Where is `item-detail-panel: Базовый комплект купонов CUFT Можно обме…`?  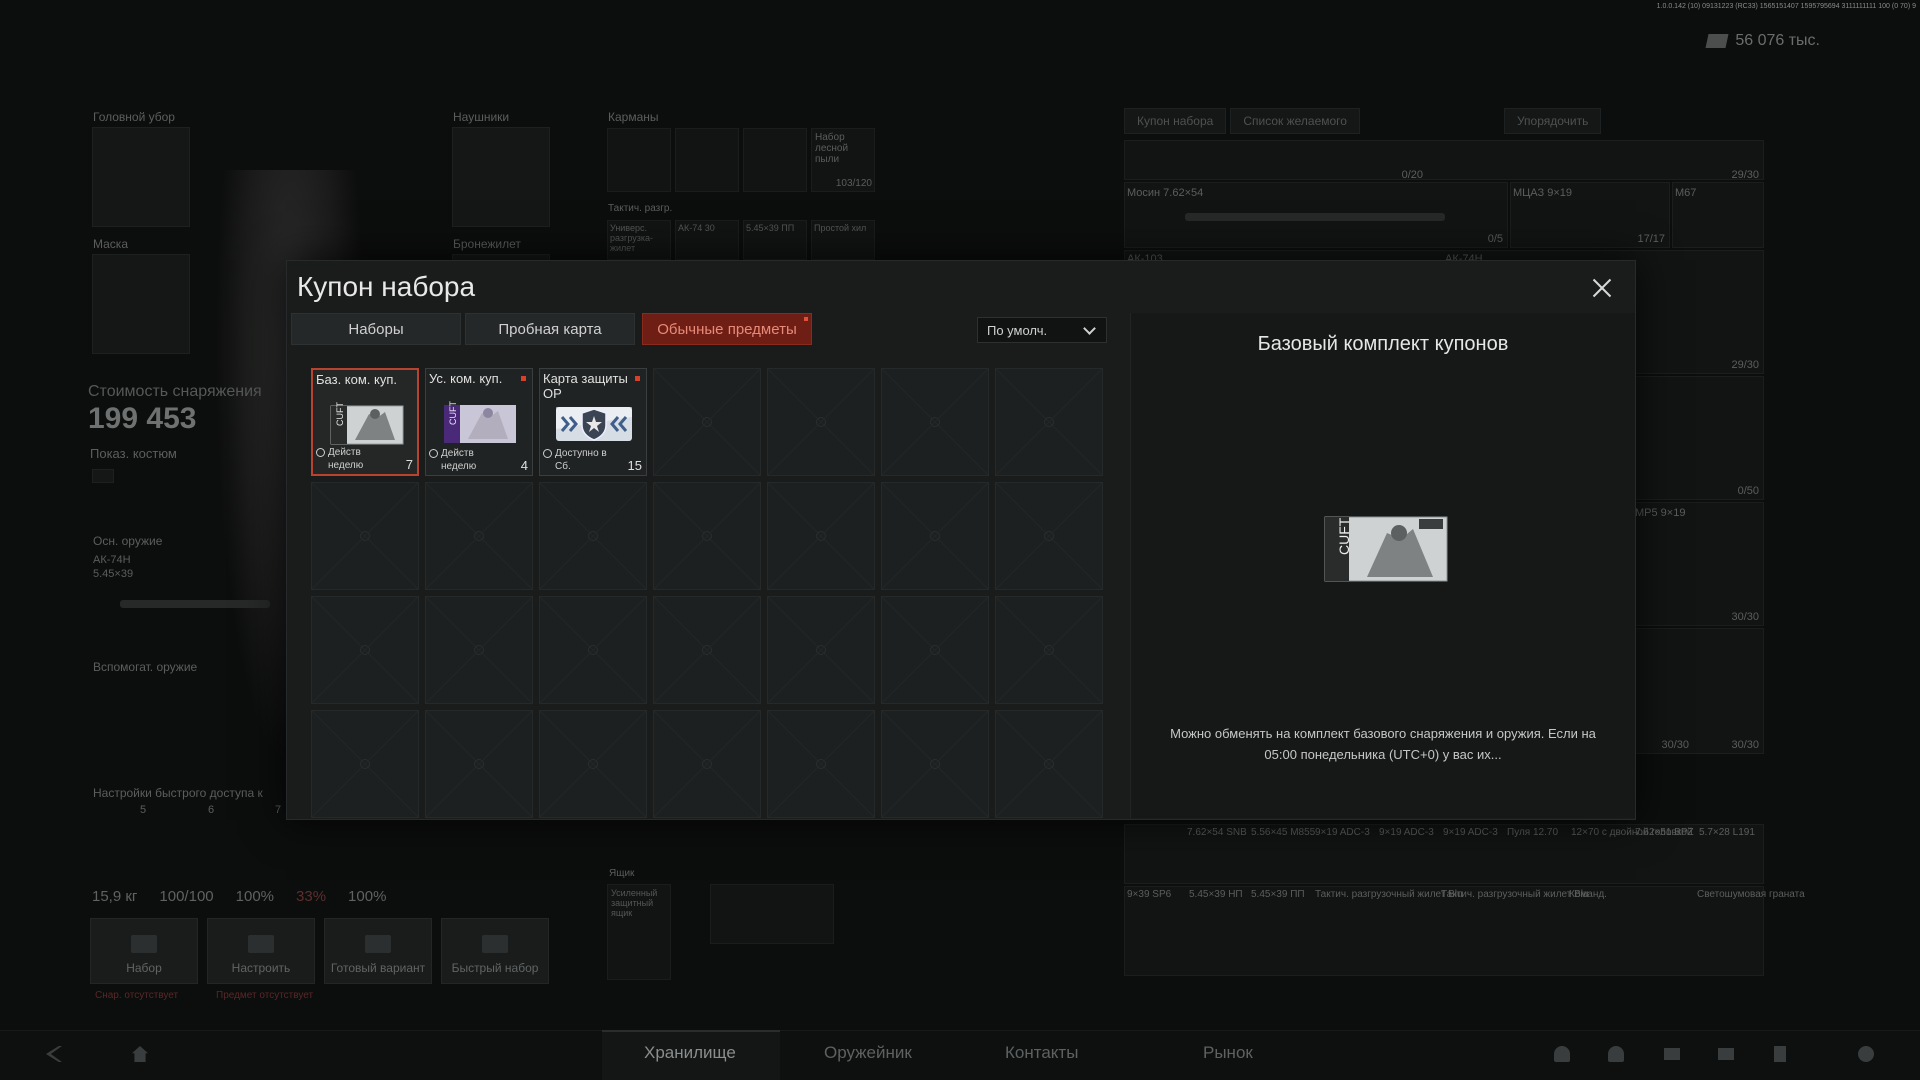 item-detail-panel: Базовый комплект купонов CUFT Можно обме… is located at coordinates (1382, 565).